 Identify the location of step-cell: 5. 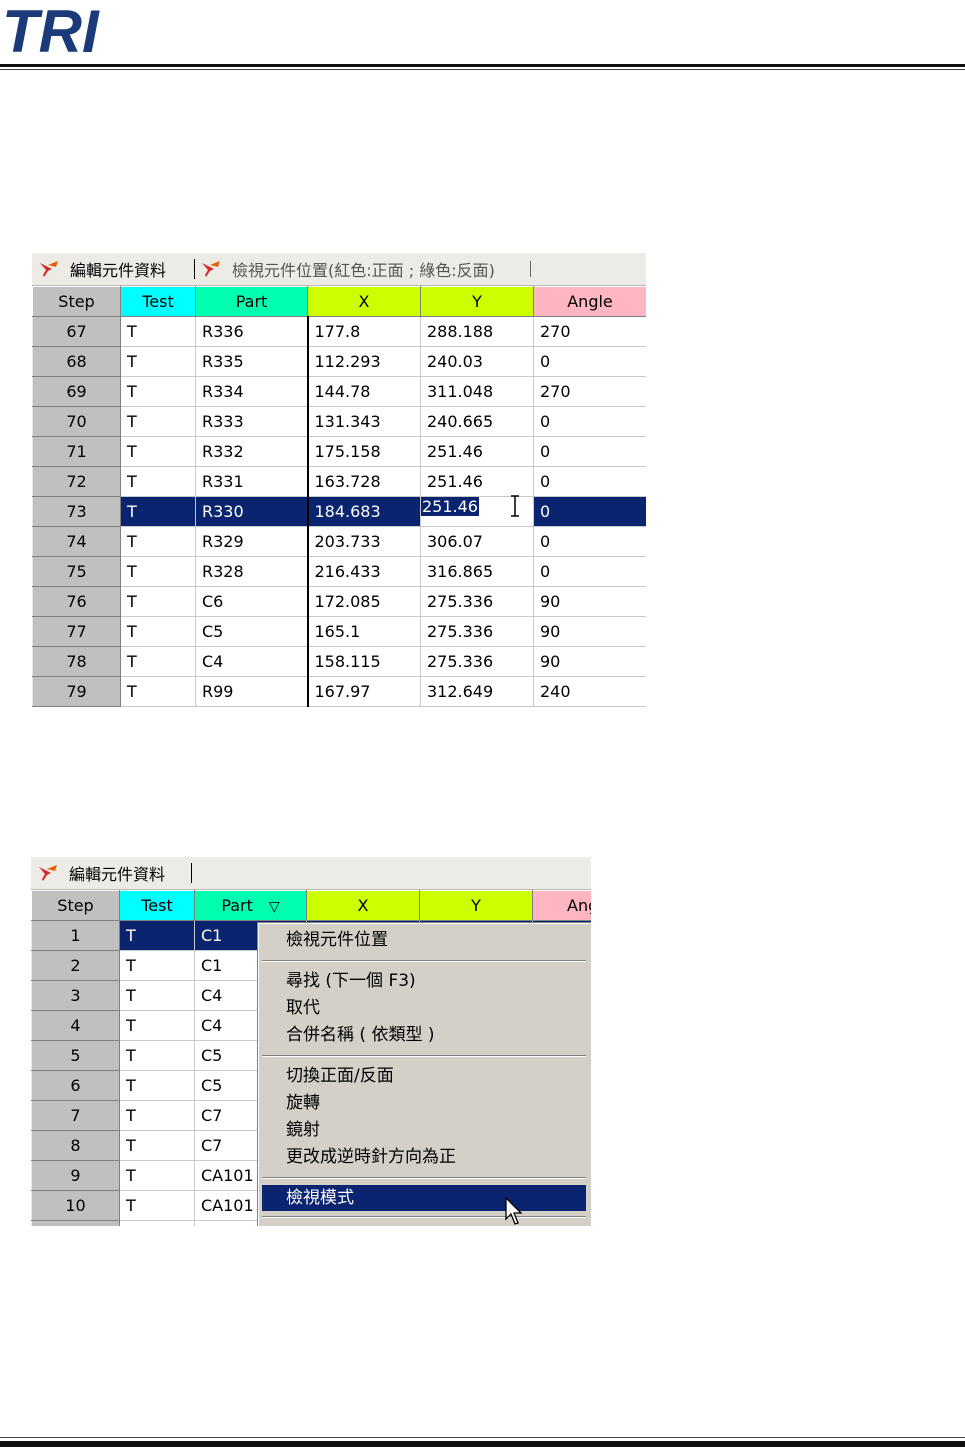
(75, 1055).